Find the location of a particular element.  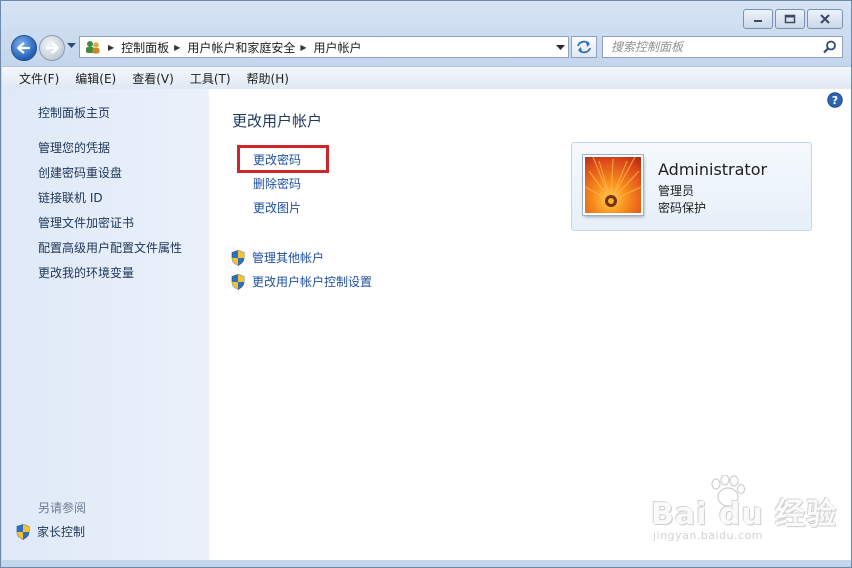

menu-tools: 工具(T) is located at coordinates (210, 78).